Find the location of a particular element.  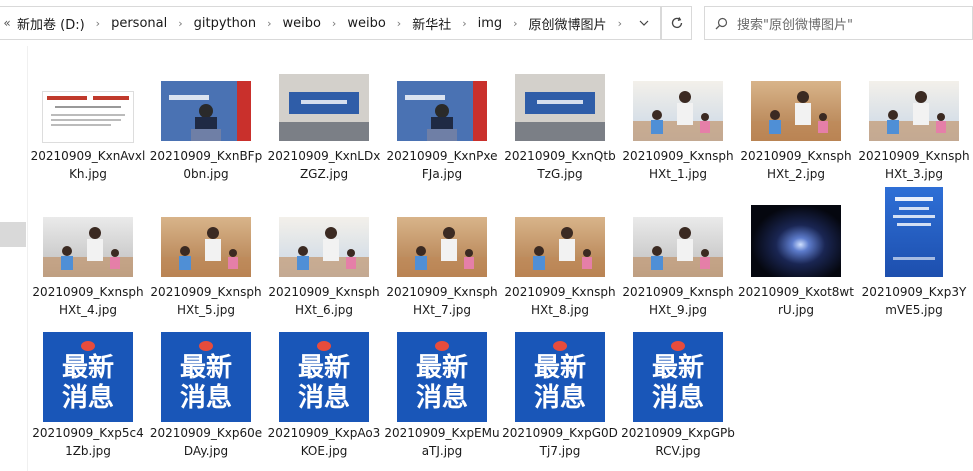

file-name: 20210909_KxpG0DTj7.jpg is located at coordinates (560, 442).